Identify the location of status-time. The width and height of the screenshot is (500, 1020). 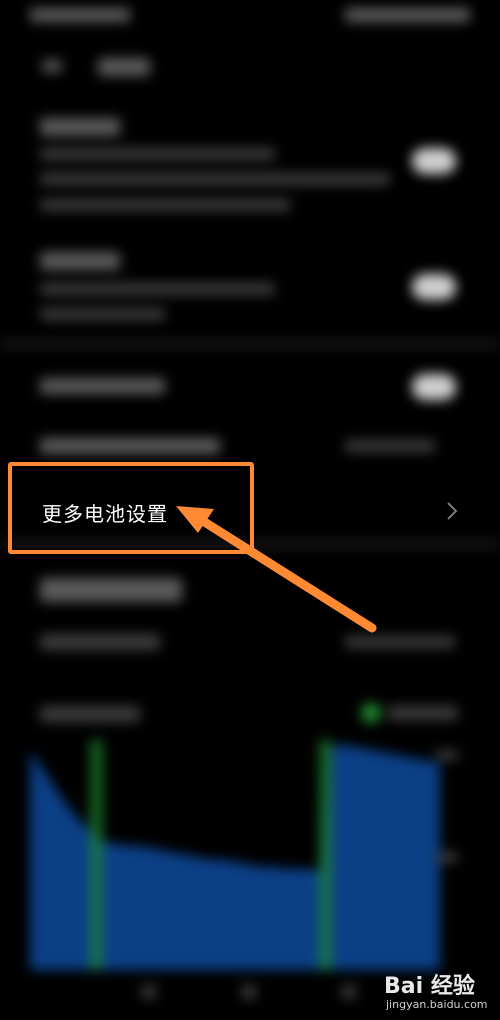
(80, 15).